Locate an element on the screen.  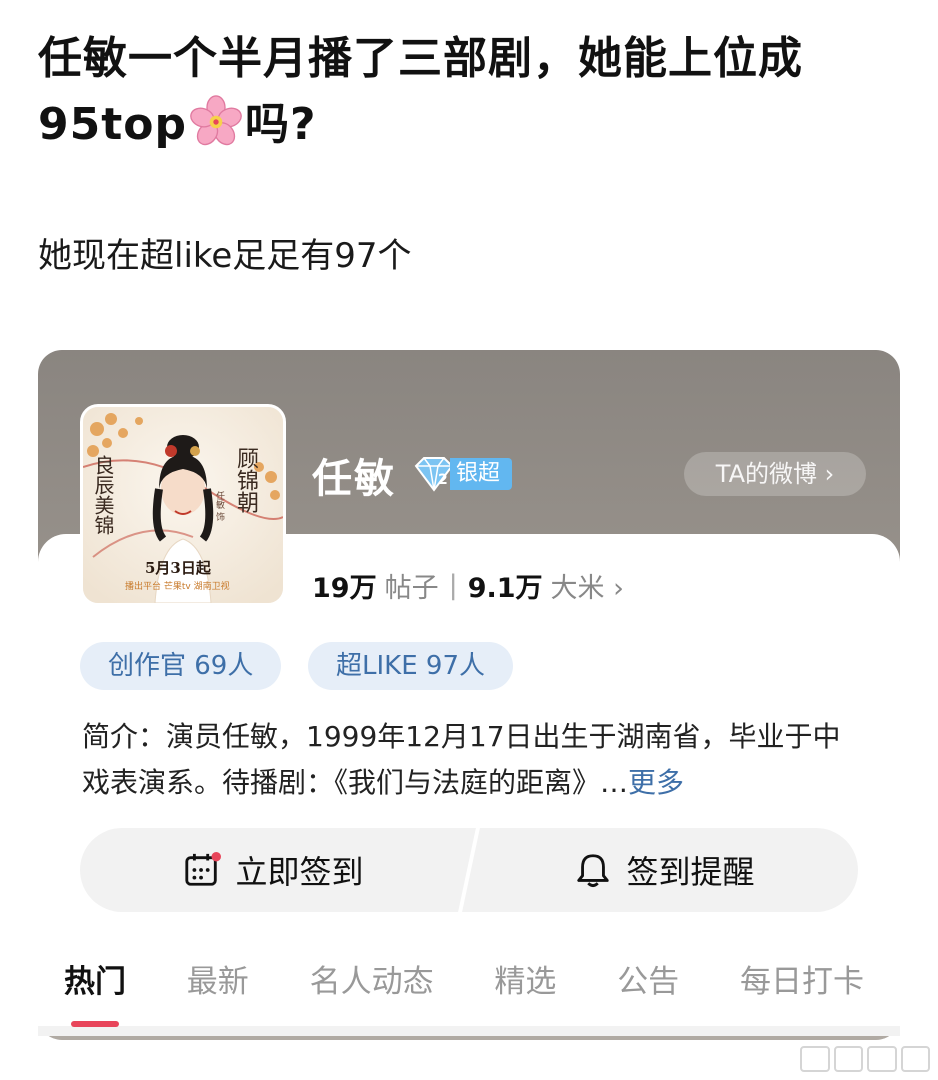
tab-celebrity-updates: 名人动态 is located at coordinates (372, 978).